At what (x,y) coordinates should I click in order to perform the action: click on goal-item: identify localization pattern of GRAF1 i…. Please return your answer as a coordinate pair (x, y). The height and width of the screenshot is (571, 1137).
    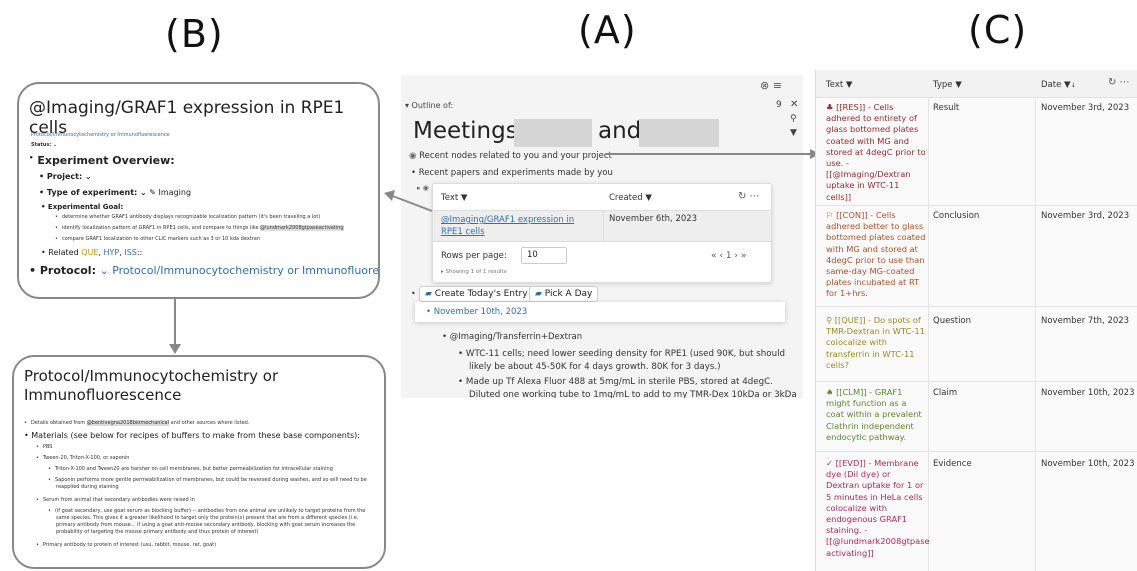
    Looking at the image, I should click on (199, 228).